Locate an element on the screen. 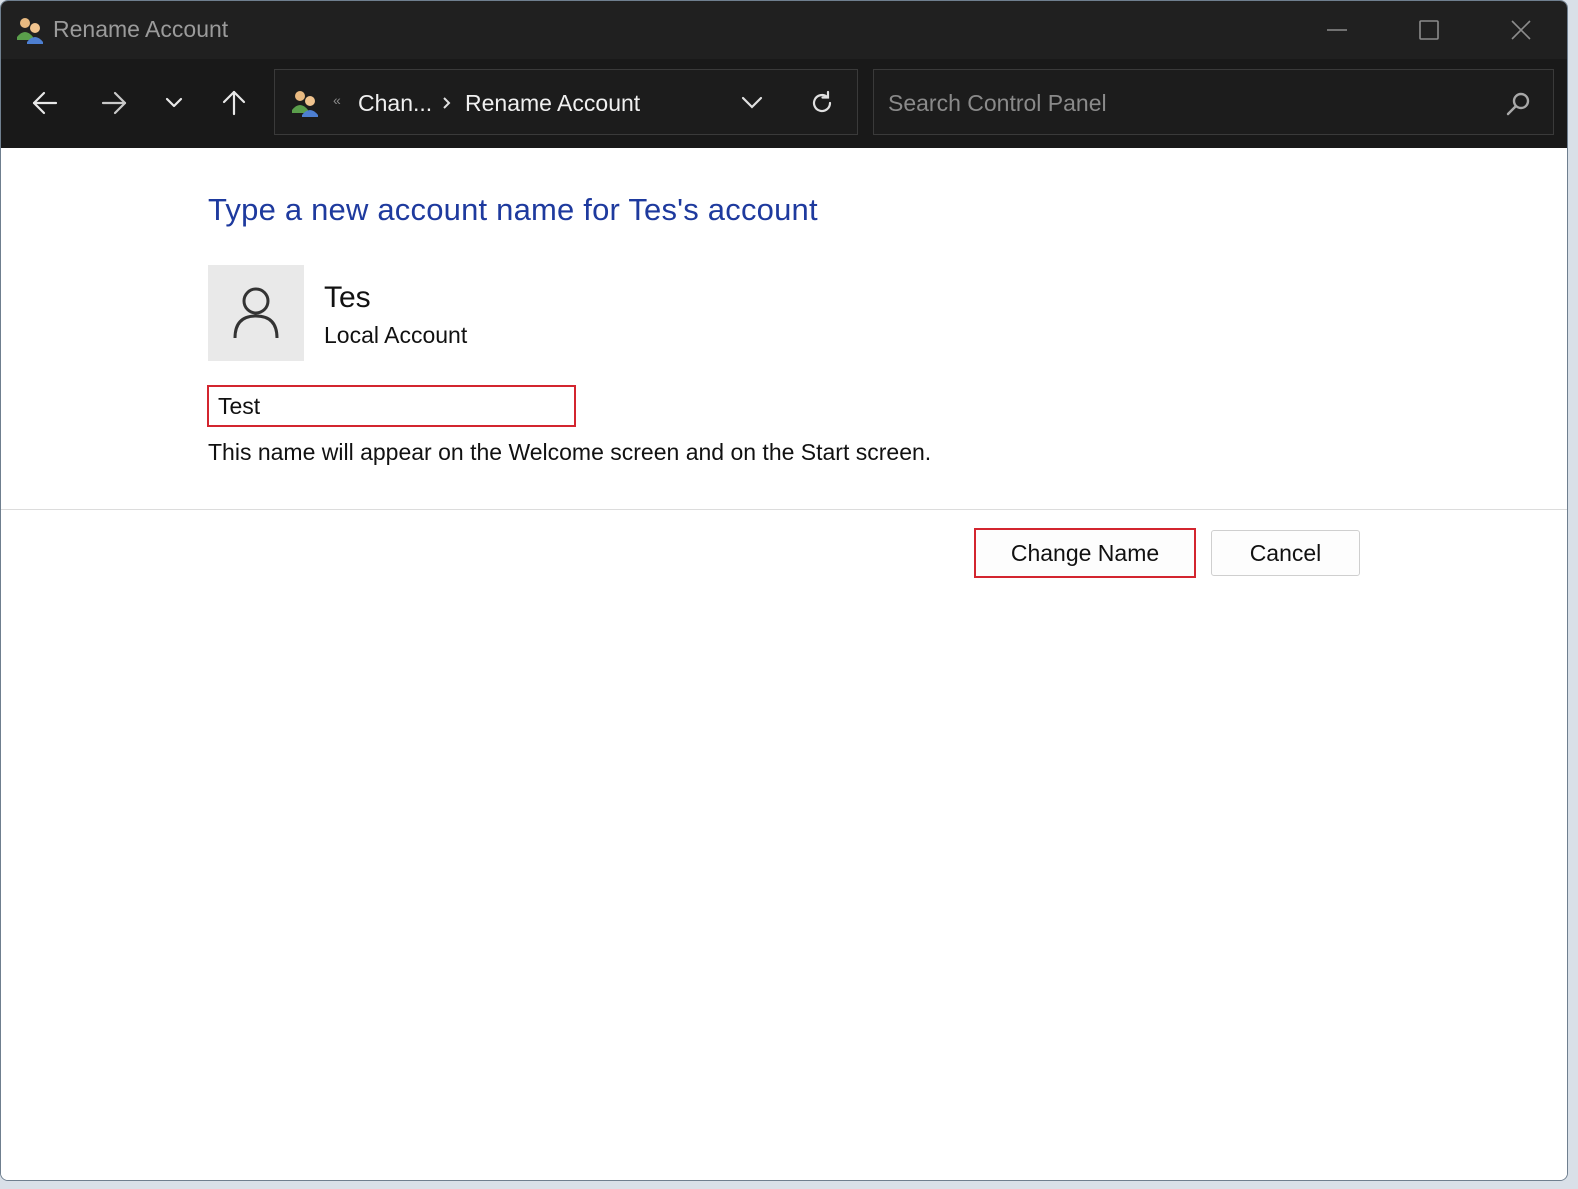 The height and width of the screenshot is (1189, 1578). recent-locations-icon is located at coordinates (174, 102).